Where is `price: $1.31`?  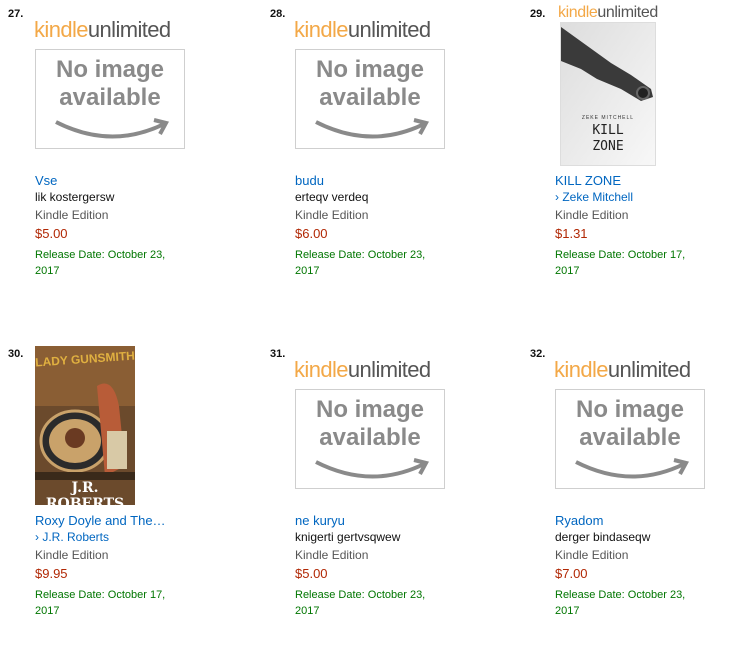 price: $1.31 is located at coordinates (571, 233).